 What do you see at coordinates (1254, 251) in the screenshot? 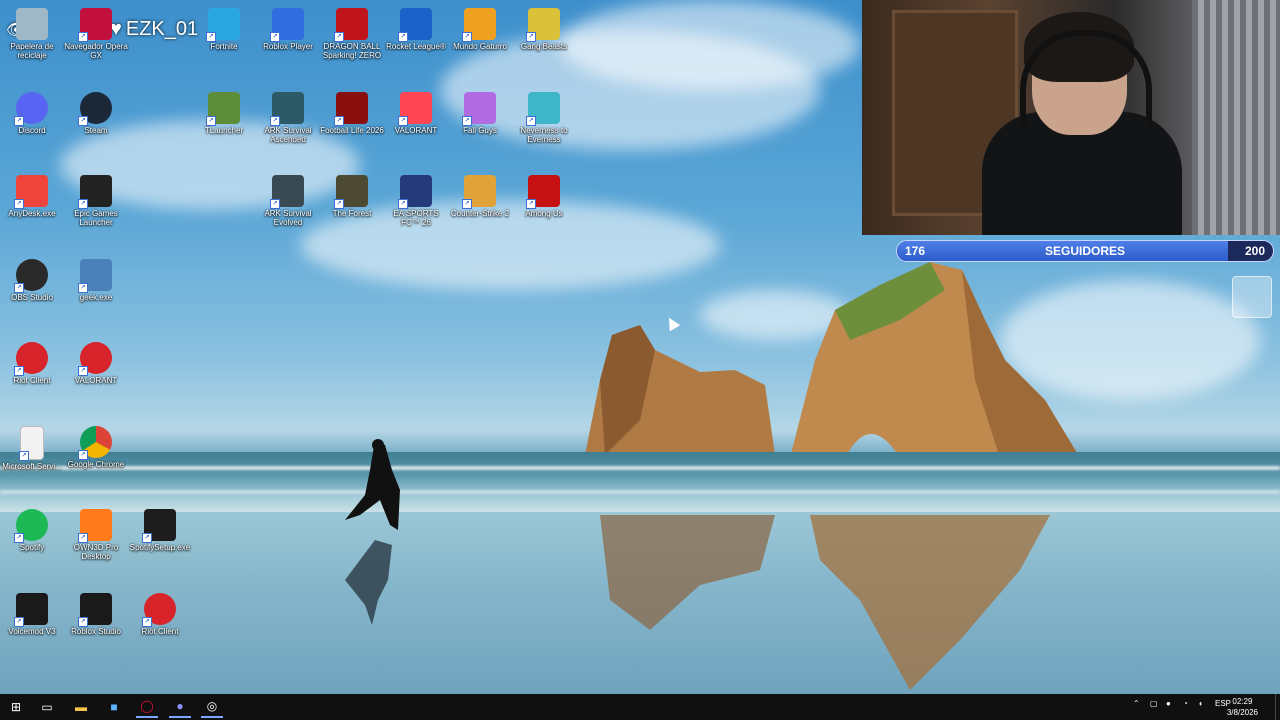
I see `follower-goal: 200` at bounding box center [1254, 251].